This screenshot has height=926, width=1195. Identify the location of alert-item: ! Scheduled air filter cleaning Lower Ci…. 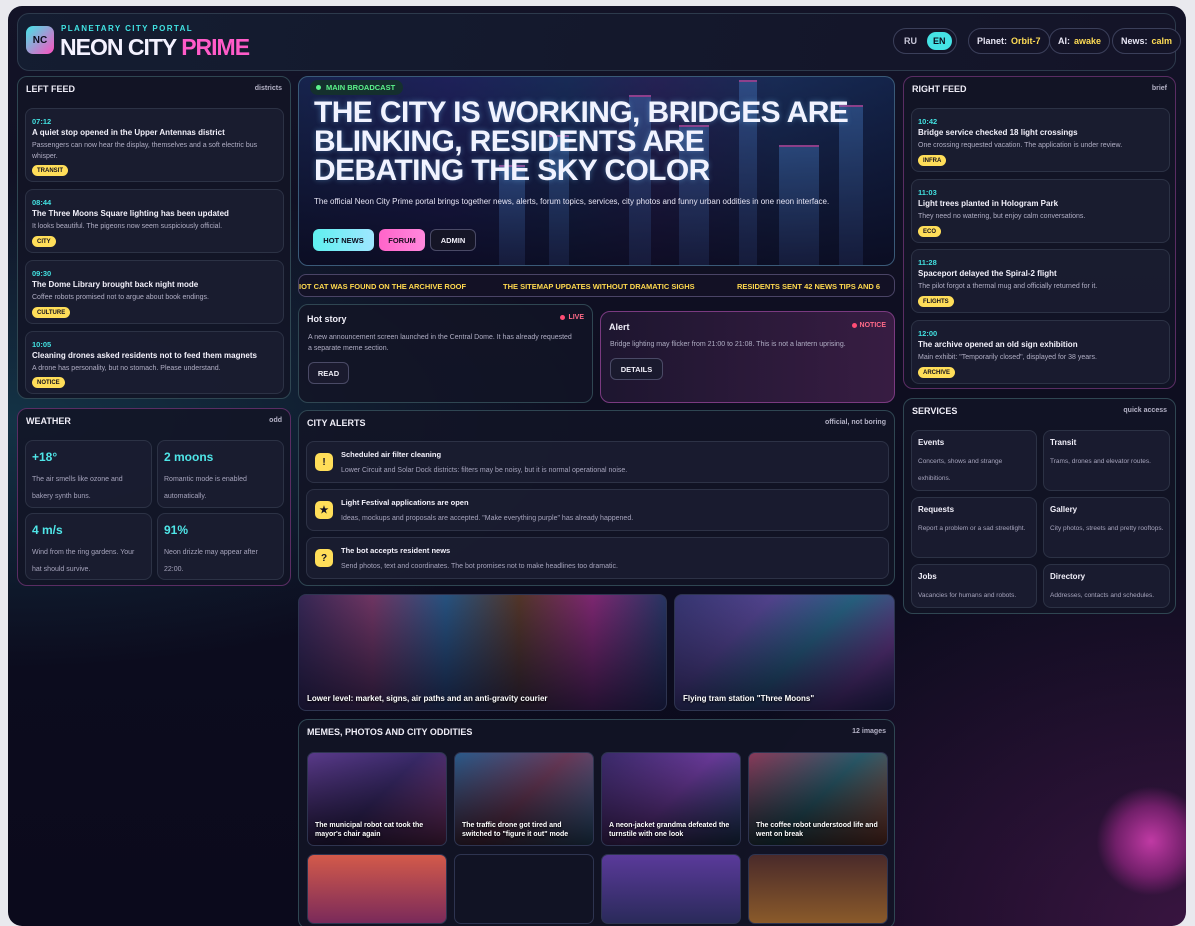
(597, 462).